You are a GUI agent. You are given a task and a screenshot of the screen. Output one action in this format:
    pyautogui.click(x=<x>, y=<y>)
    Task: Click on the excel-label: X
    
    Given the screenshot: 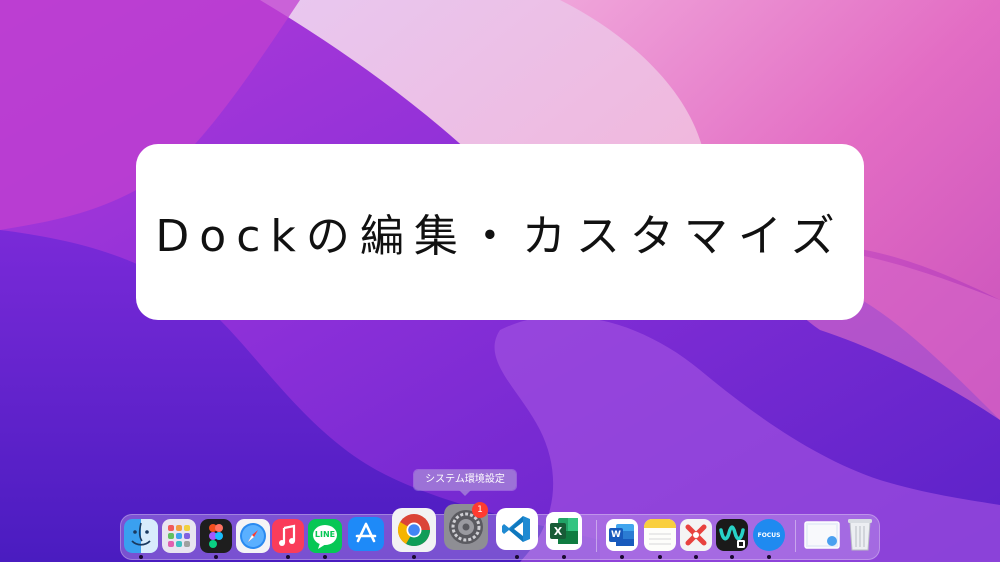 What is the action you would take?
    pyautogui.click(x=558, y=531)
    